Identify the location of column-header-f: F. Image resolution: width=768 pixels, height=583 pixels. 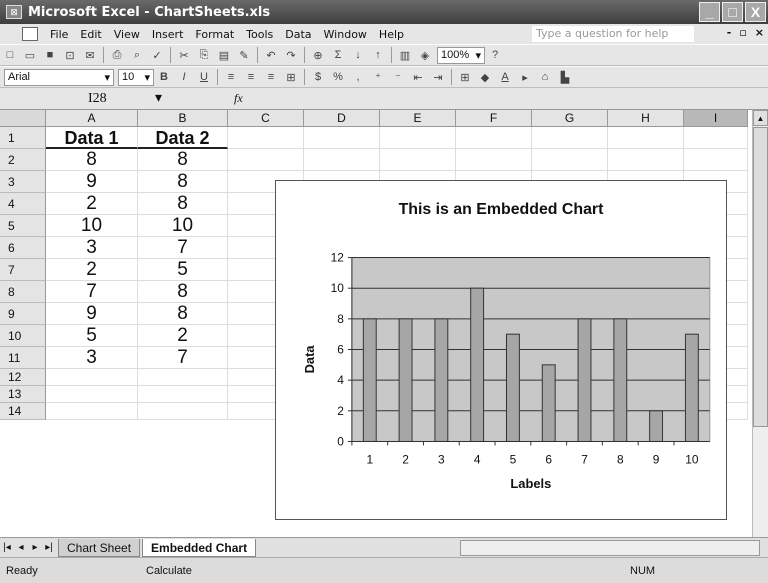
(494, 118).